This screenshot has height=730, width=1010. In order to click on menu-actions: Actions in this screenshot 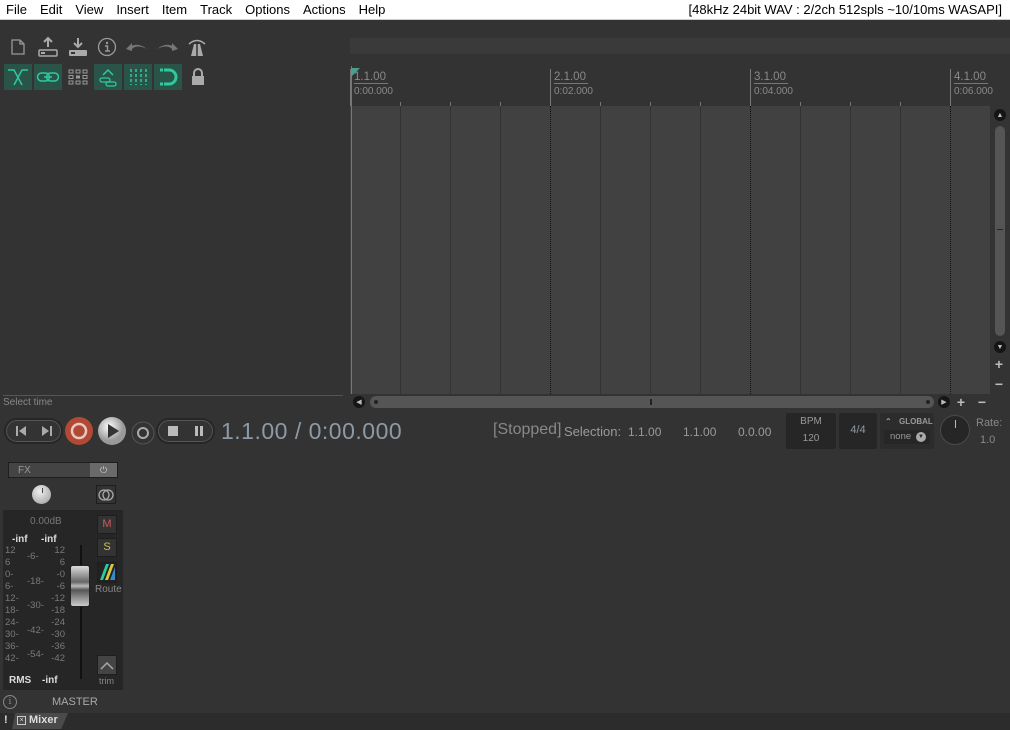, I will do `click(325, 10)`.